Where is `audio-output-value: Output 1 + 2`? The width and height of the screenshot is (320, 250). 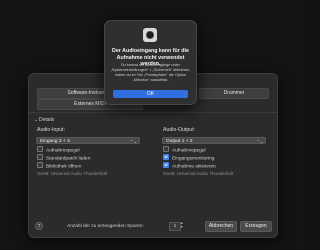 audio-output-value: Output 1 + 2 is located at coordinates (179, 141).